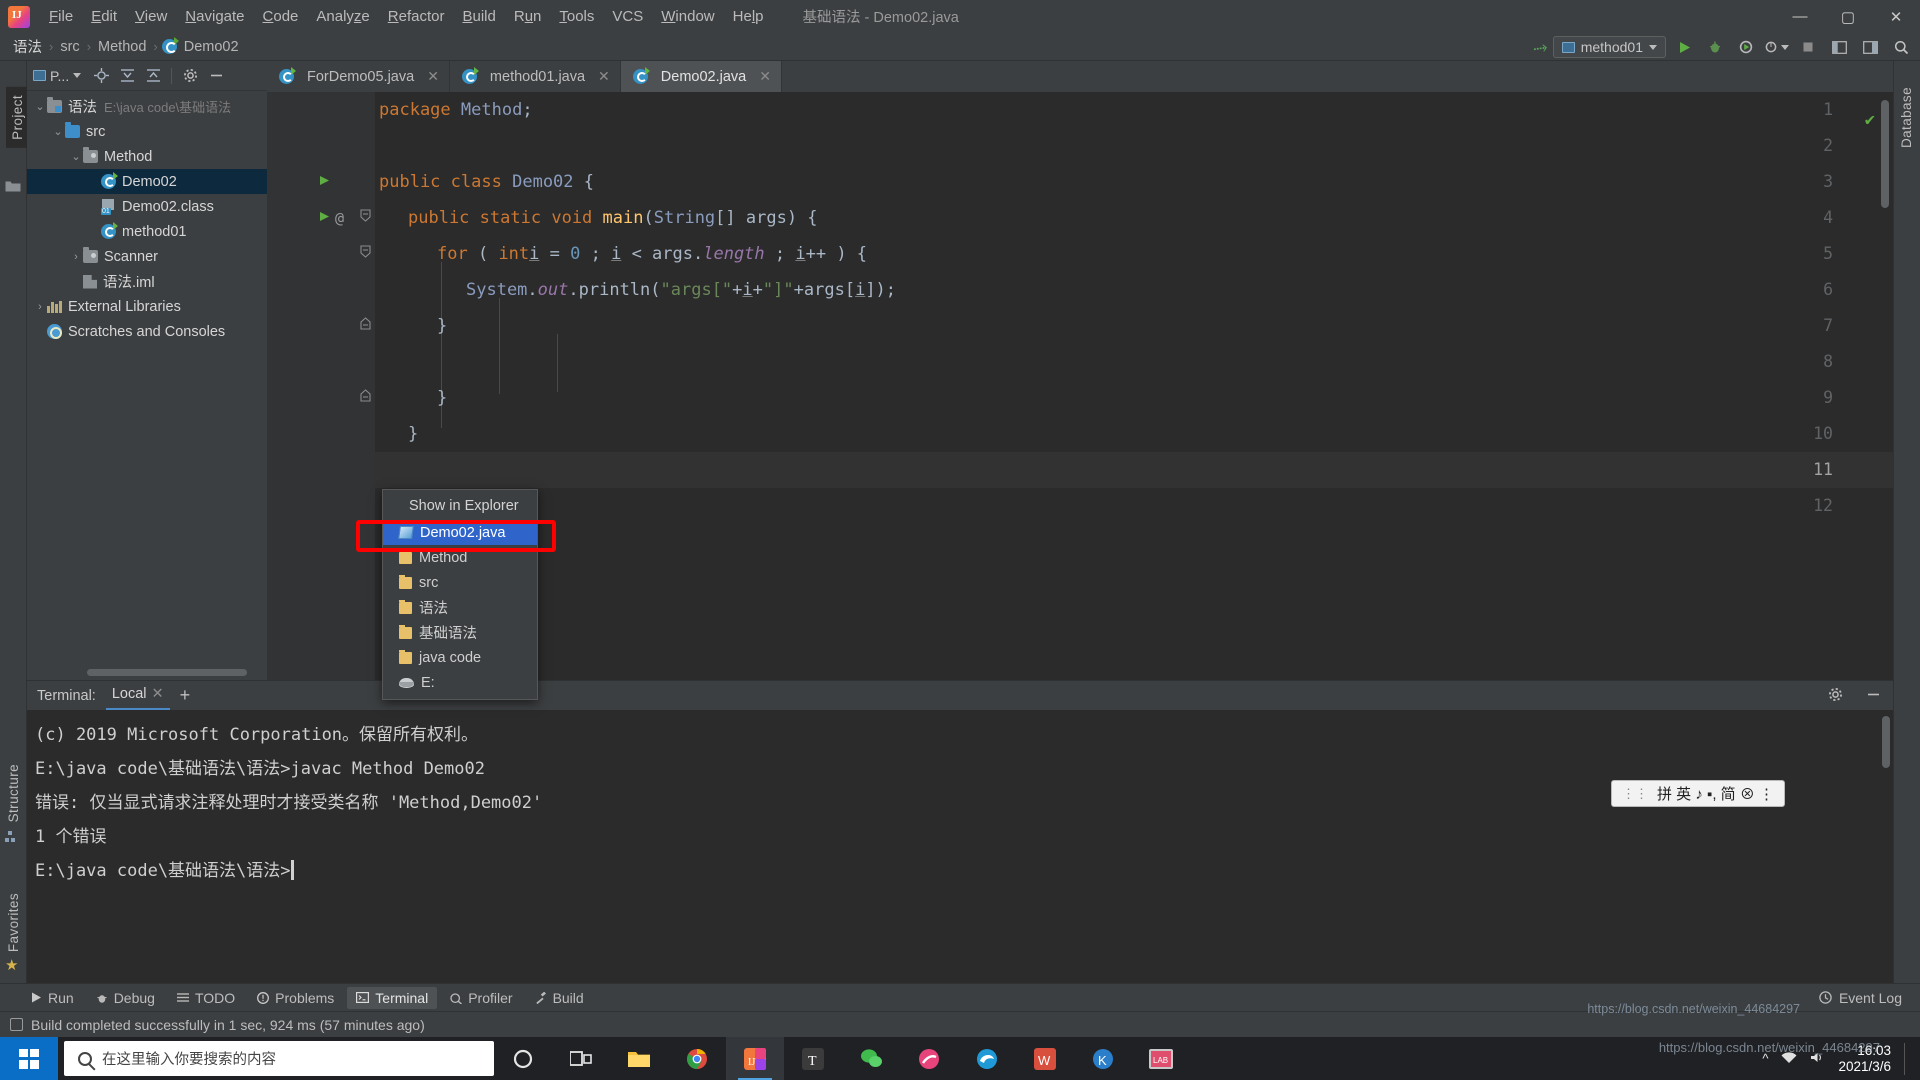 Image resolution: width=1920 pixels, height=1080 pixels. Describe the element at coordinates (1746, 47) in the screenshot. I see `run-with-coverage-button` at that location.